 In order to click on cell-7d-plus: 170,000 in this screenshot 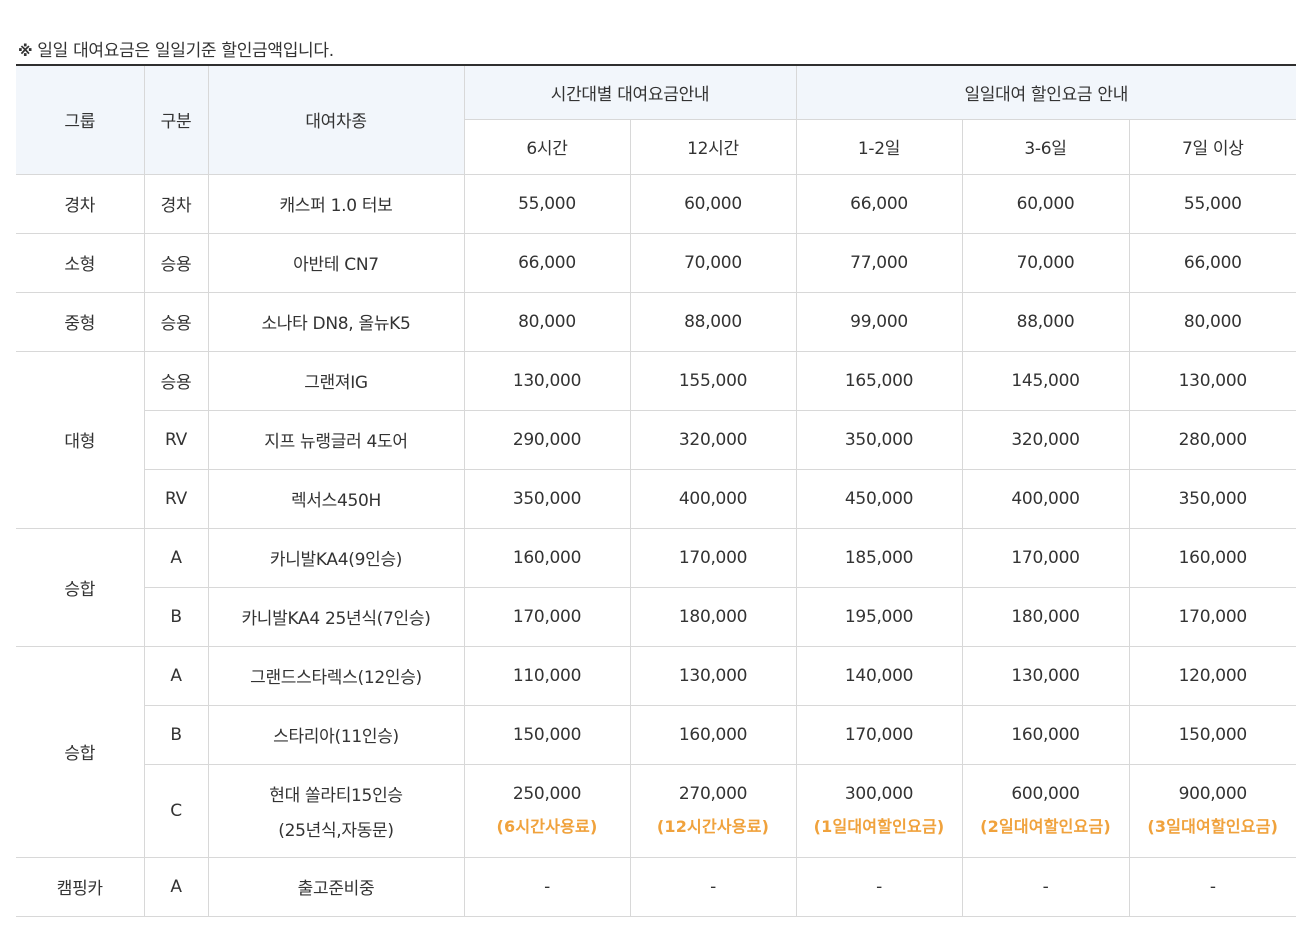, I will do `click(1212, 616)`.